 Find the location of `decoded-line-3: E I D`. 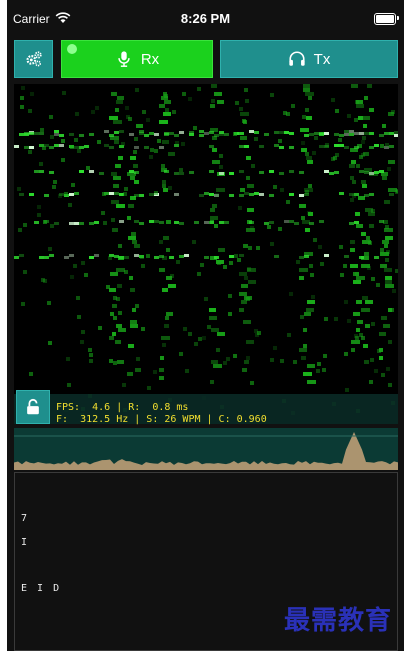

decoded-line-3: E I D is located at coordinates (41, 588).